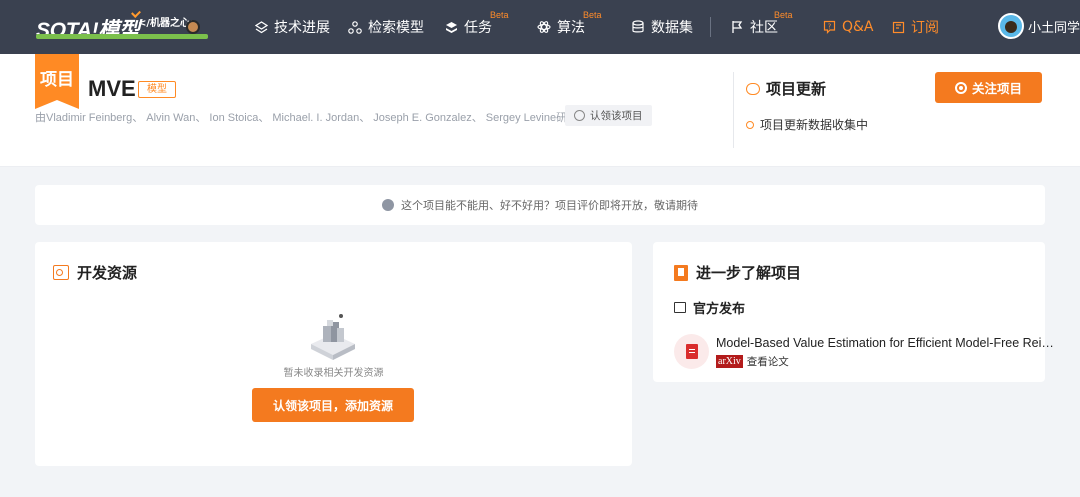 The width and height of the screenshot is (1080, 497). What do you see at coordinates (333, 337) in the screenshot?
I see `empty-box-icon` at bounding box center [333, 337].